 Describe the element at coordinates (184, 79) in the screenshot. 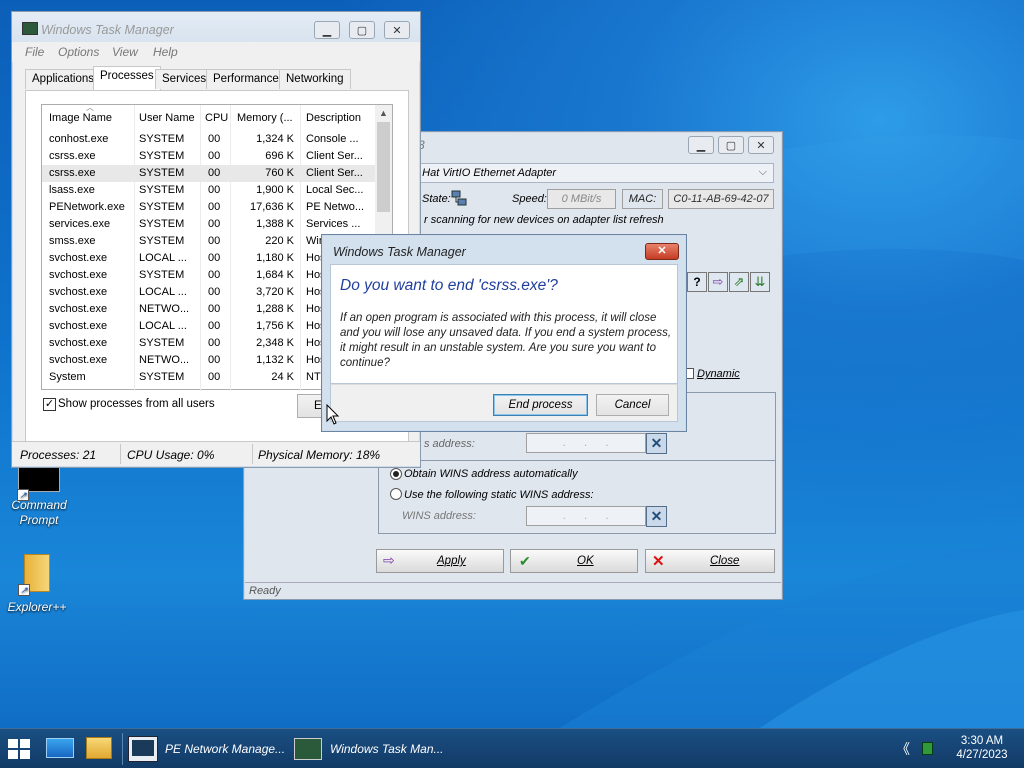

I see `tab-services: Services` at that location.